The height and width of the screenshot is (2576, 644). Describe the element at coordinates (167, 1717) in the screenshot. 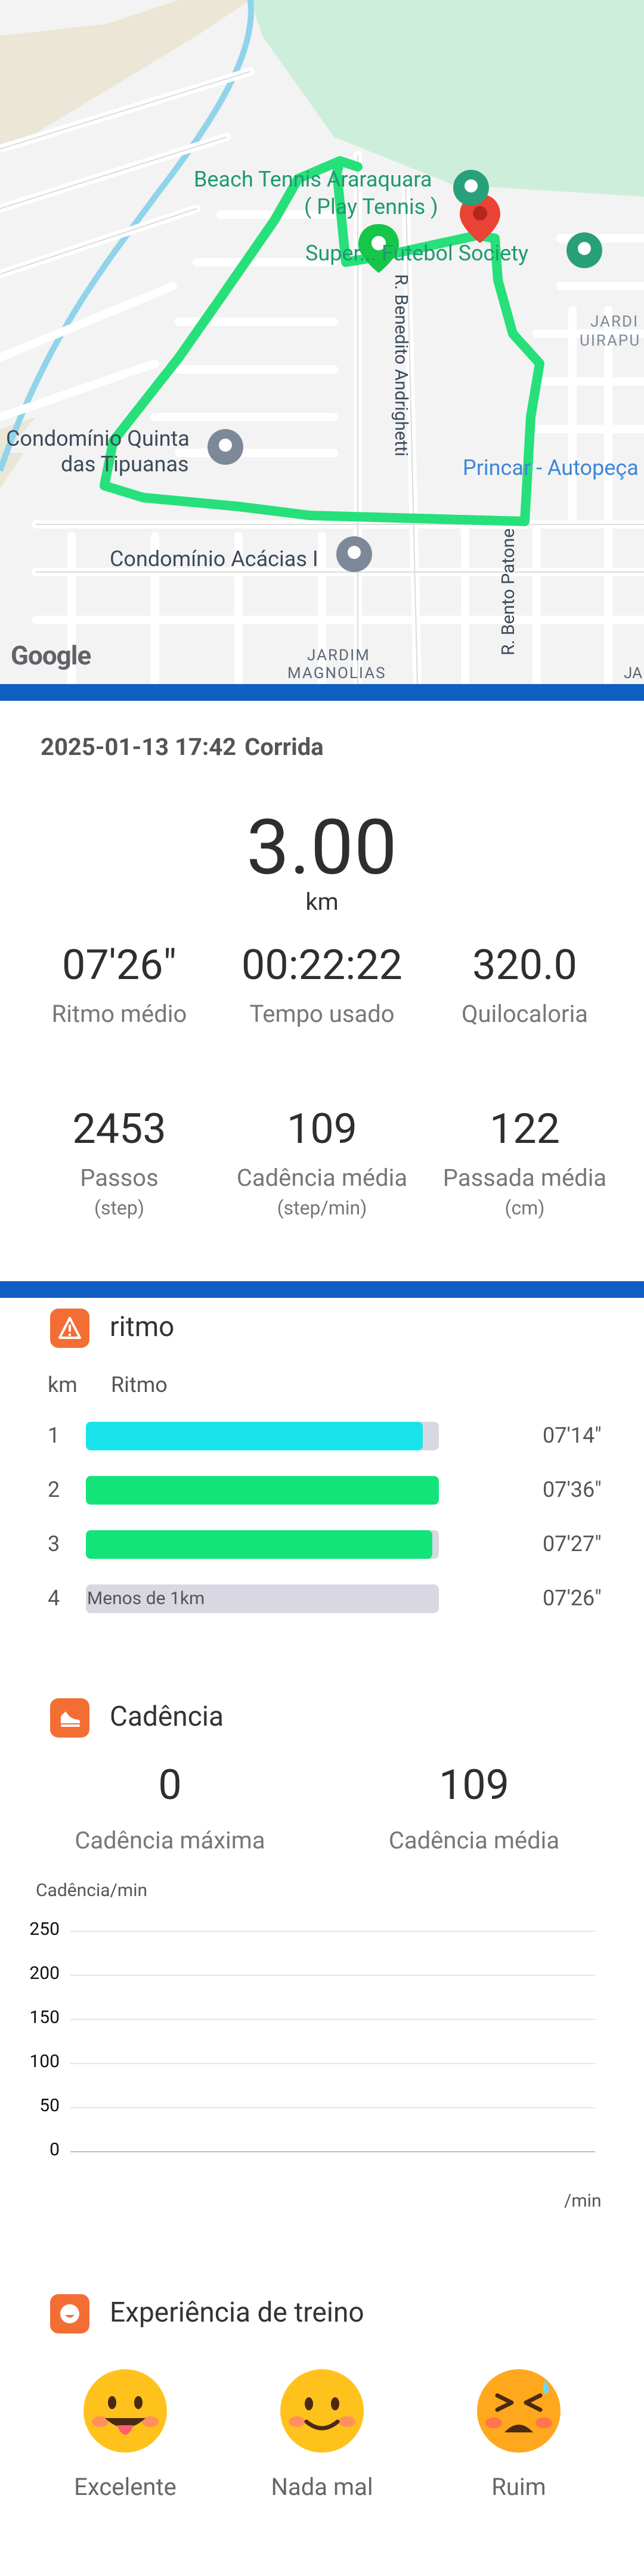

I see `cadence-section-title: Cadência` at that location.